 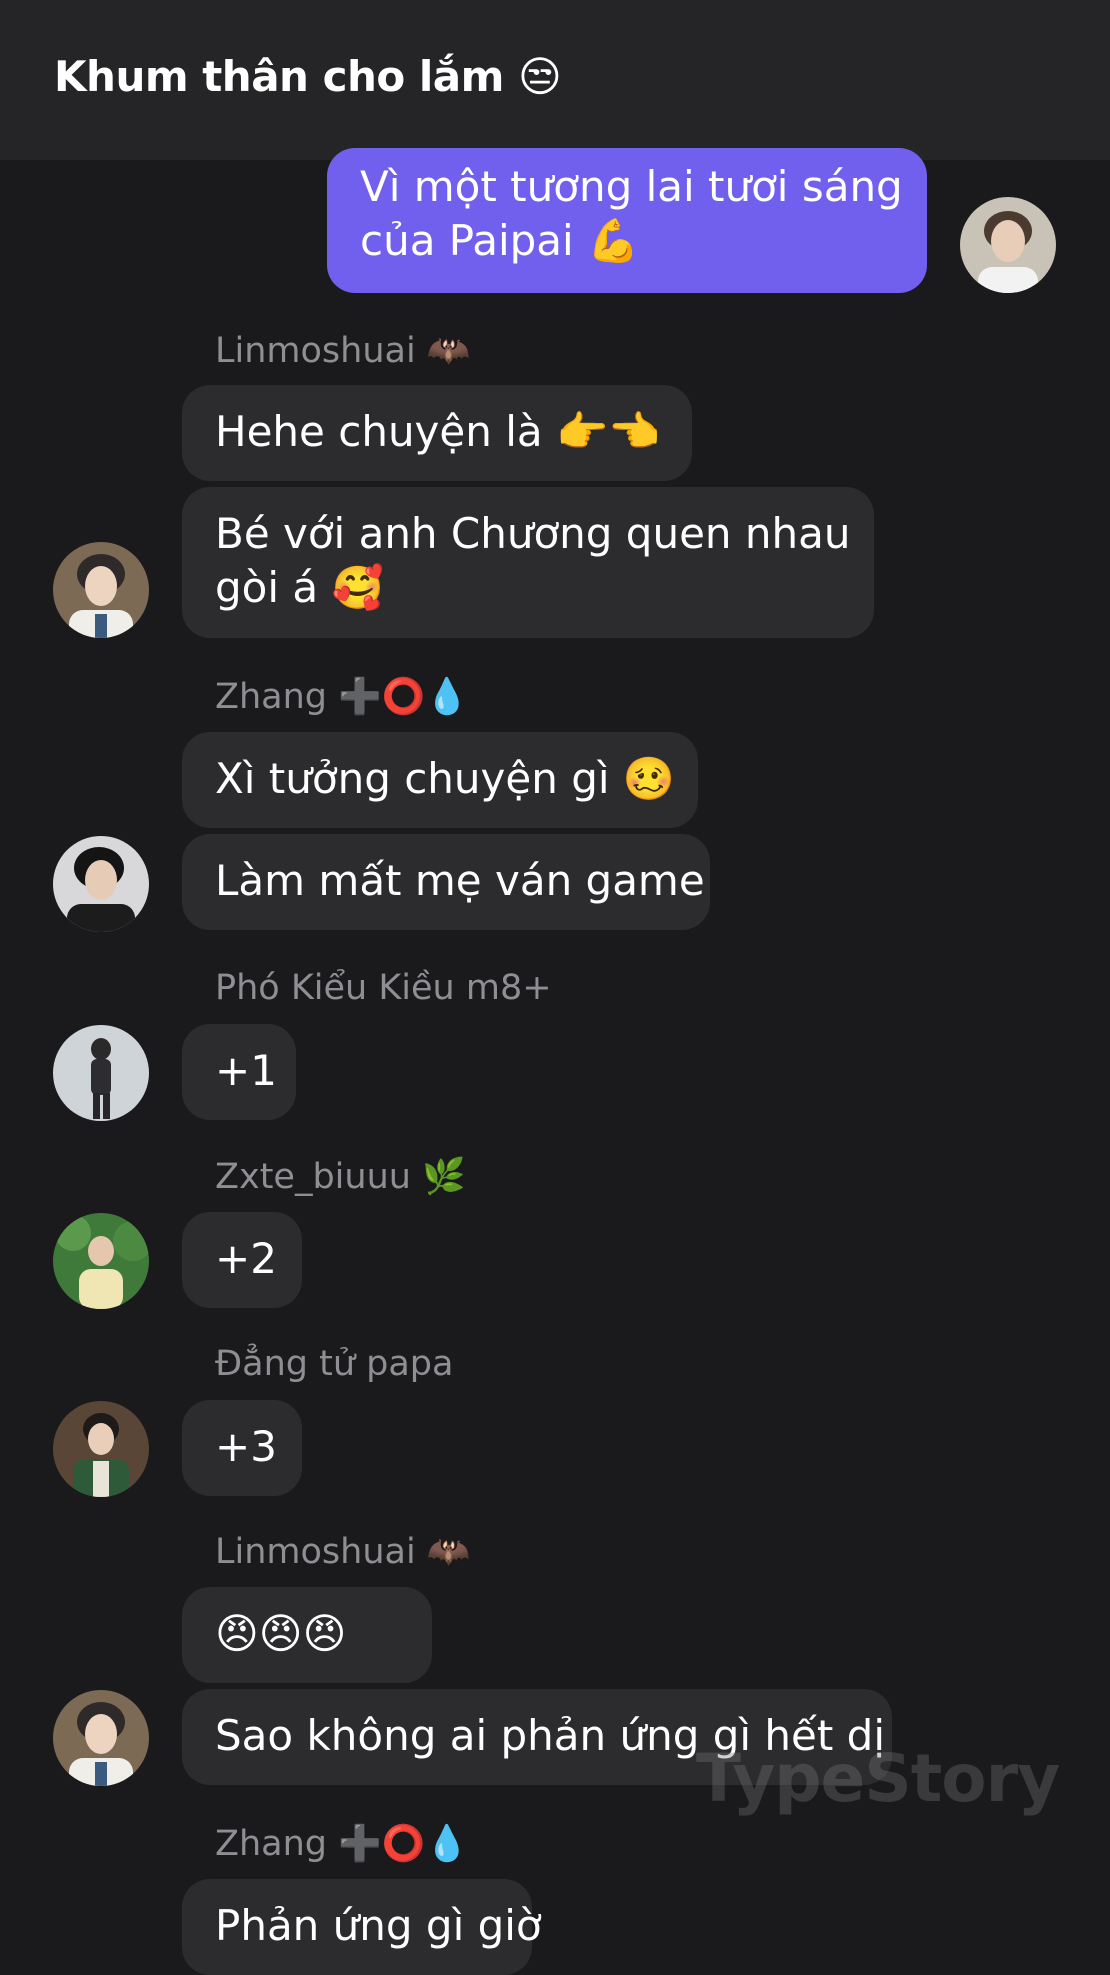 What do you see at coordinates (631, 186) in the screenshot?
I see `message-text: Vì một tương lai tươi sáng` at bounding box center [631, 186].